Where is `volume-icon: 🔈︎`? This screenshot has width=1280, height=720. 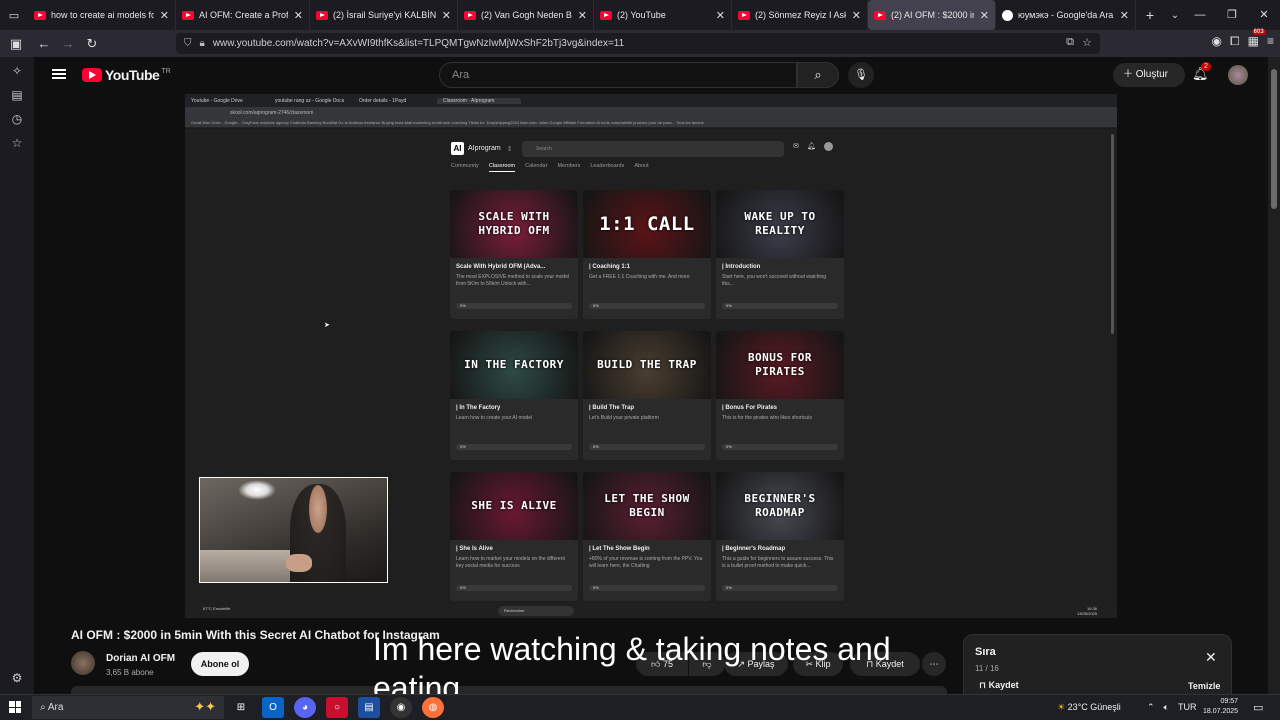
volume-icon: 🔈︎ is located at coordinates (1166, 707).